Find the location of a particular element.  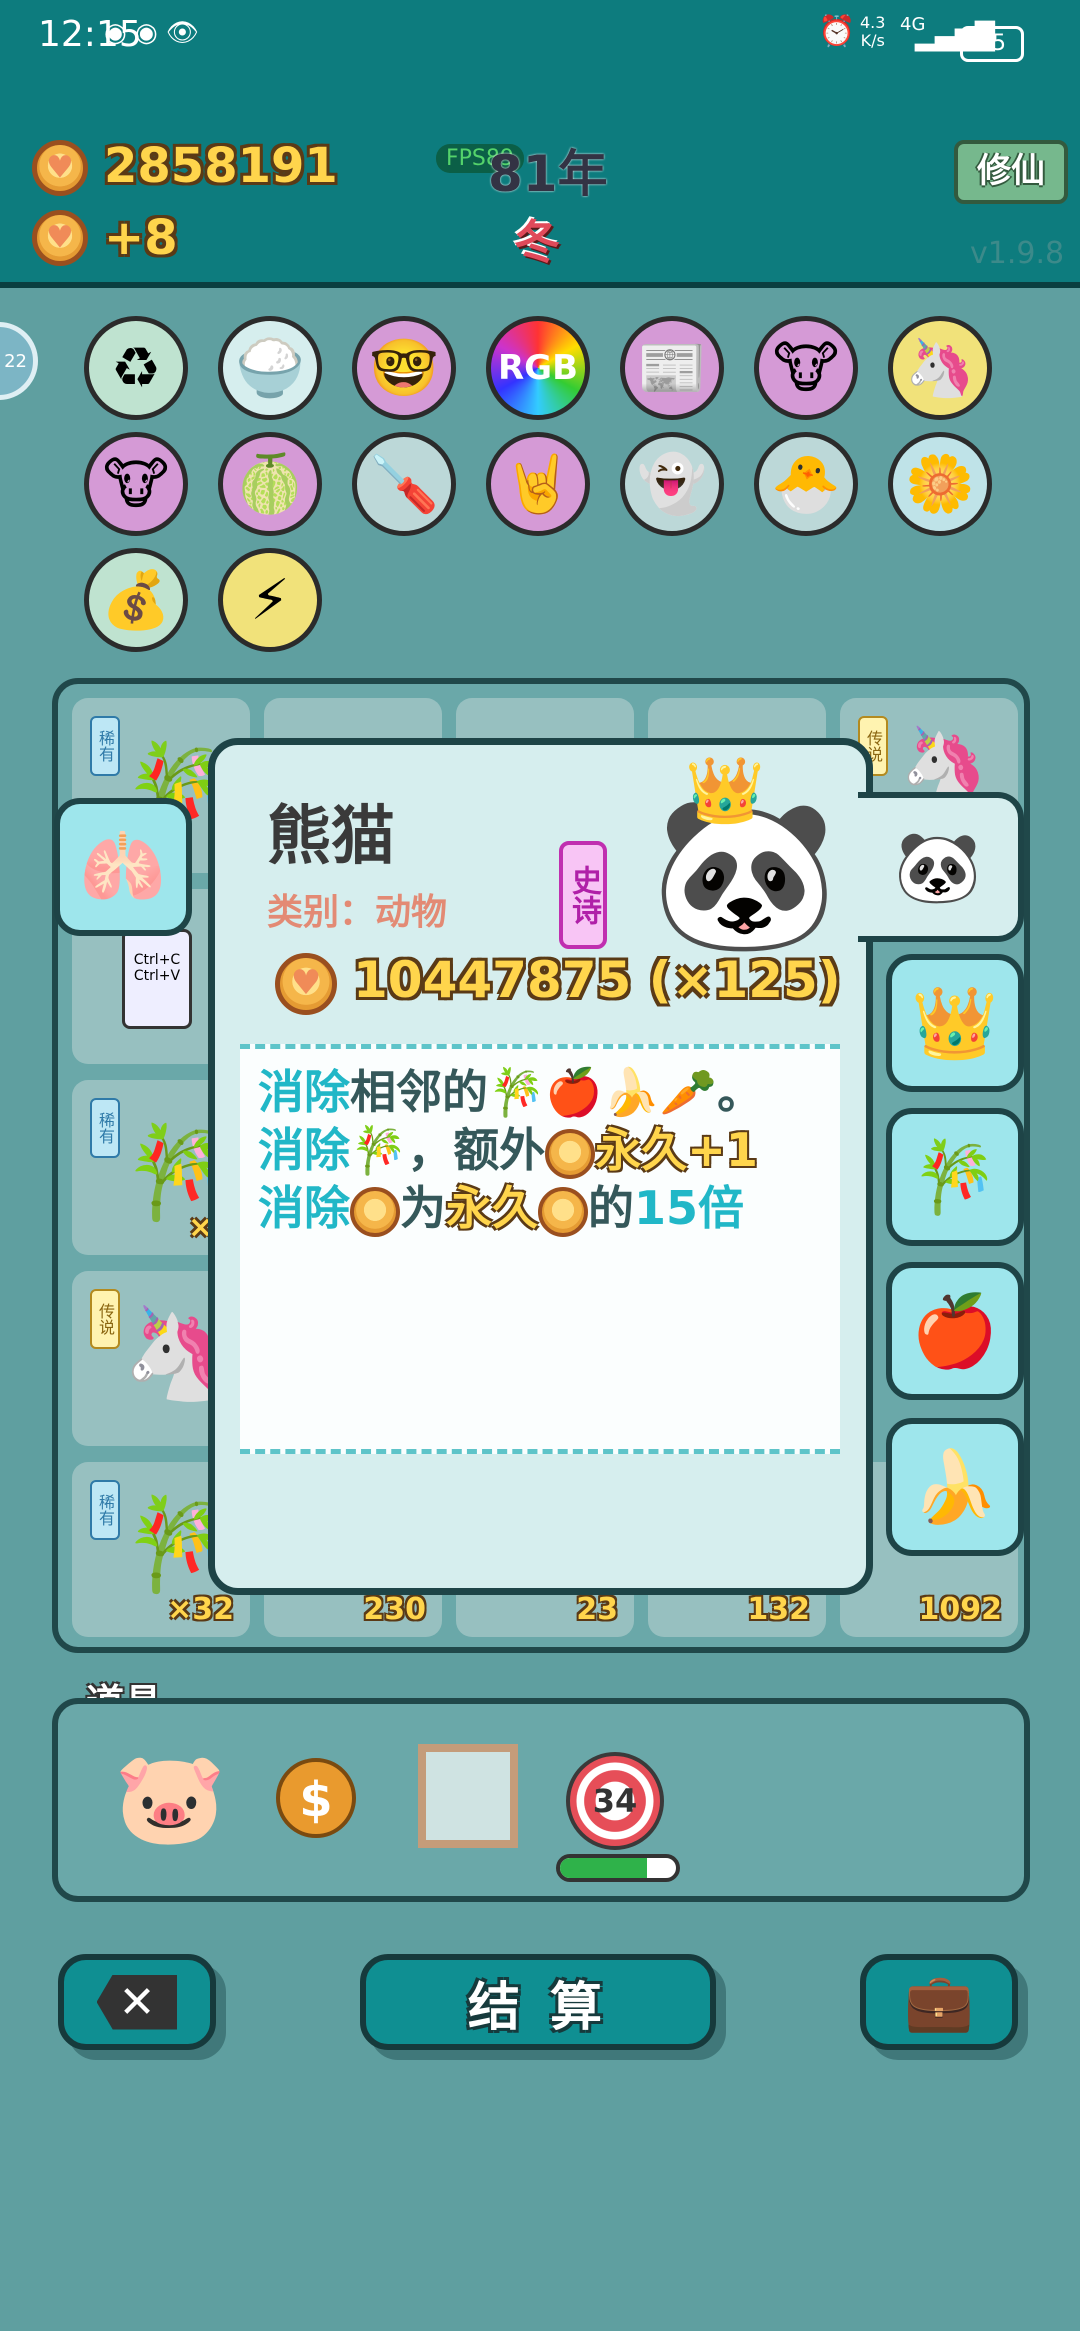

coins-rate: +8 is located at coordinates (141, 238).